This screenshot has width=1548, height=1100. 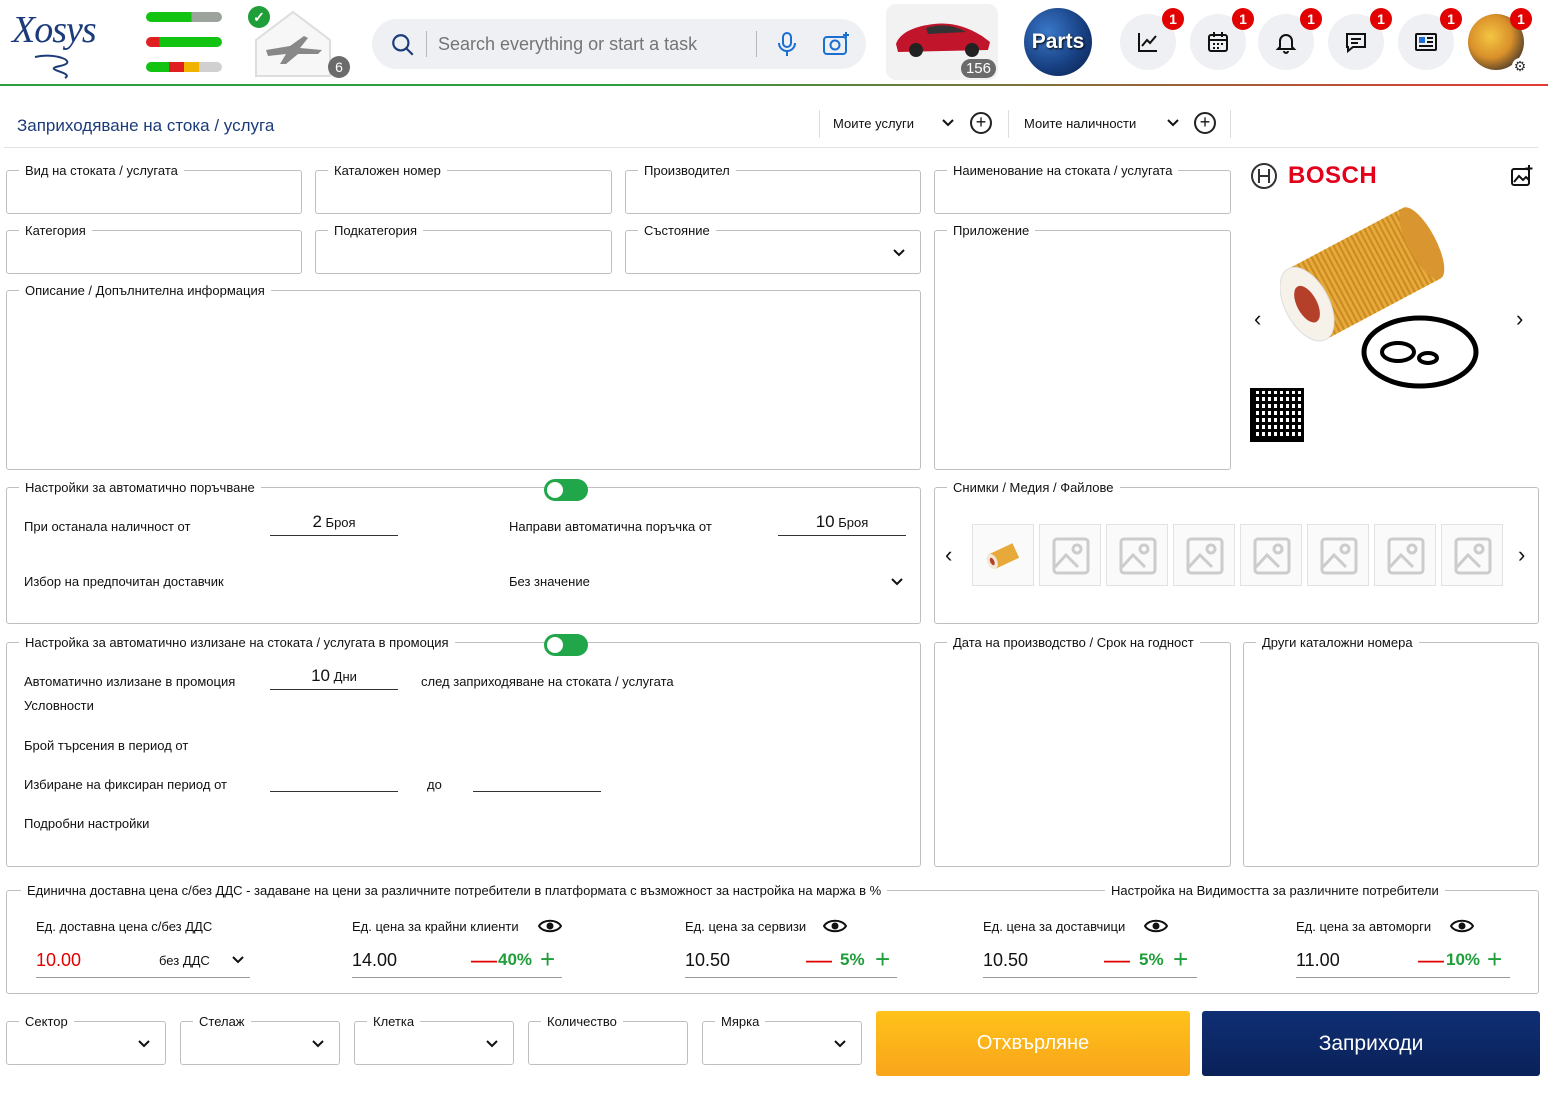 I want to click on image-placeholder-icon, so click(x=1071, y=556).